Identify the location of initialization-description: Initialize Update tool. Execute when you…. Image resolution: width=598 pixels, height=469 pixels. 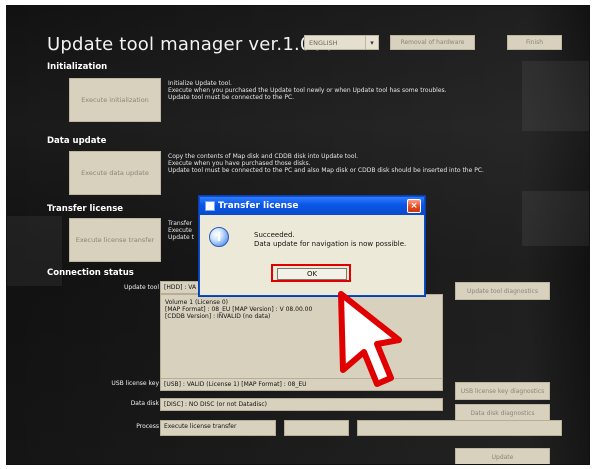
(307, 90).